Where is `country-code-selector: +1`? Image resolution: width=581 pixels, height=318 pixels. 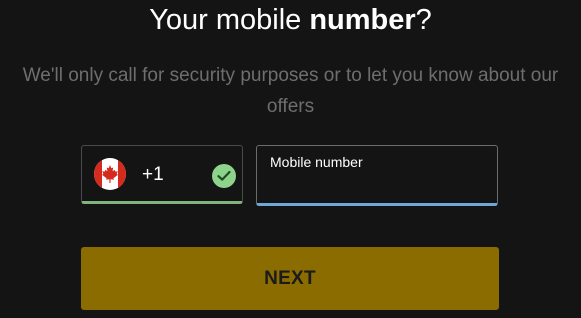 country-code-selector: +1 is located at coordinates (162, 174).